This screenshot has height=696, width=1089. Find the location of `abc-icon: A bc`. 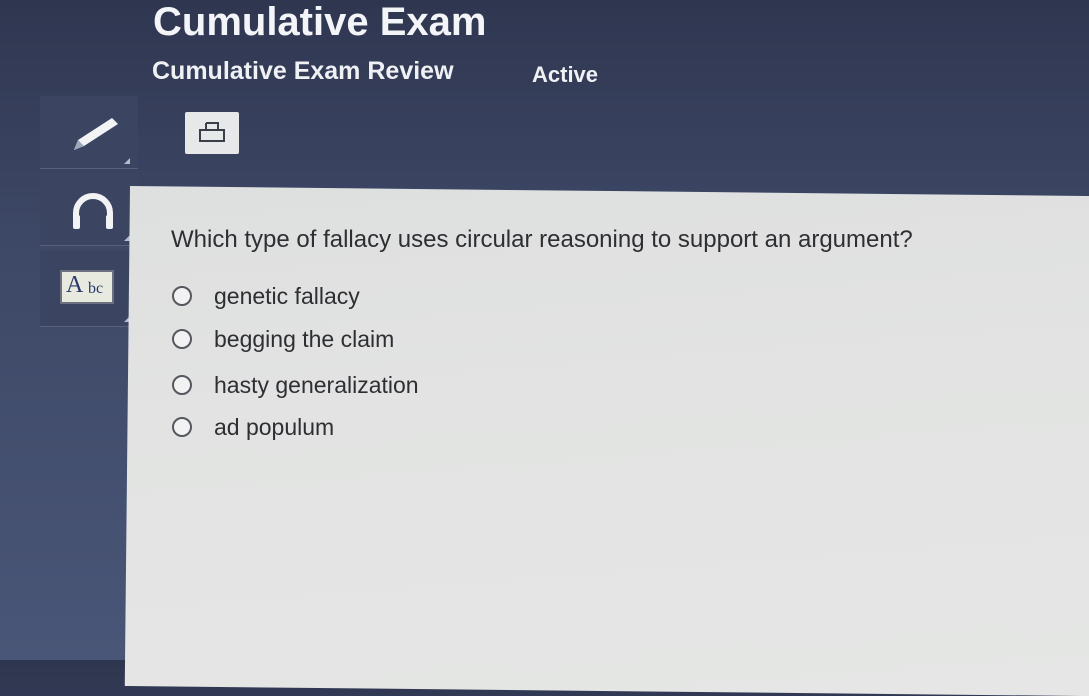

abc-icon: A bc is located at coordinates (87, 287).